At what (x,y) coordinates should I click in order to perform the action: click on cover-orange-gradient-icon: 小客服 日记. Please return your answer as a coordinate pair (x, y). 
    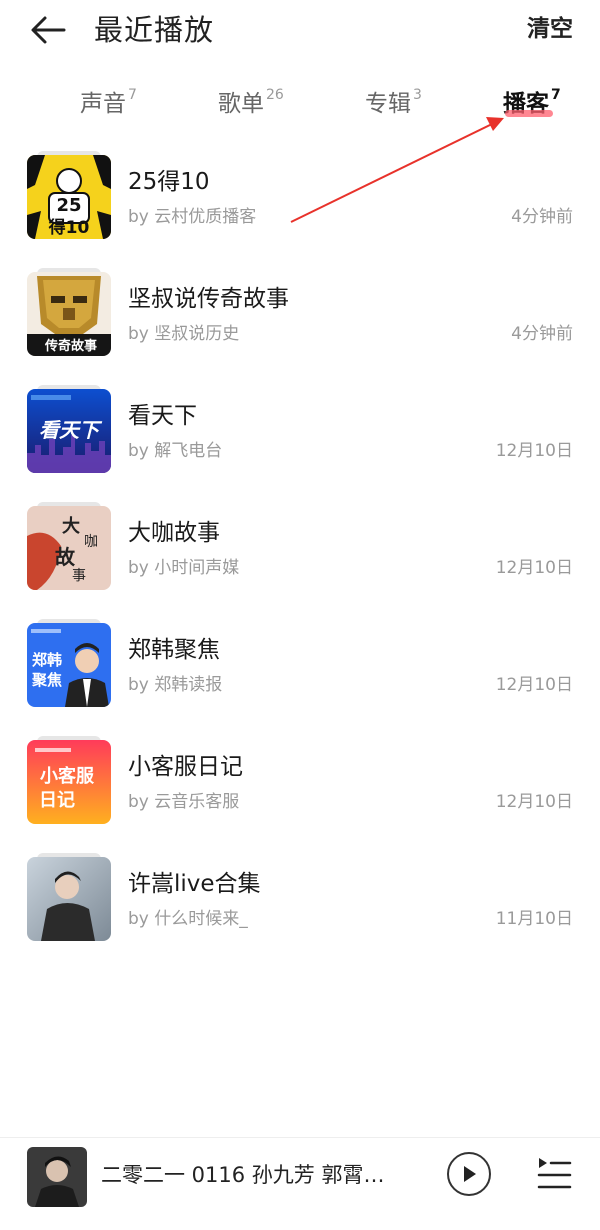
    Looking at the image, I should click on (69, 782).